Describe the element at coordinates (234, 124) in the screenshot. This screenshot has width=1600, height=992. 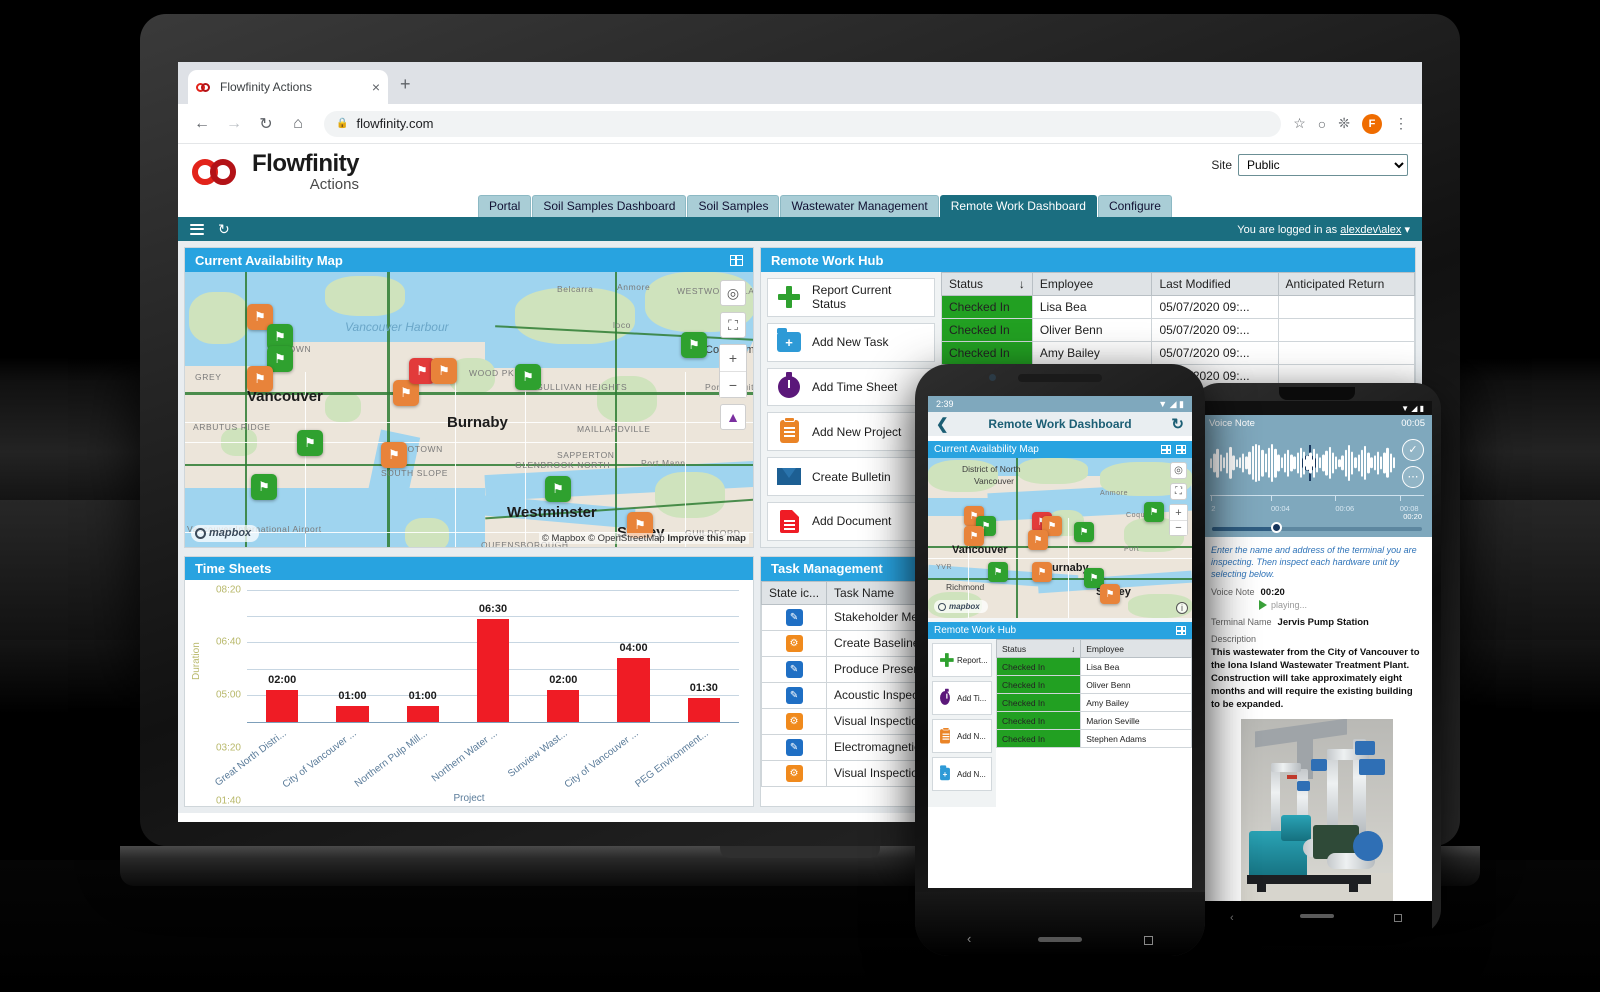
I see `forward-icon: →` at that location.